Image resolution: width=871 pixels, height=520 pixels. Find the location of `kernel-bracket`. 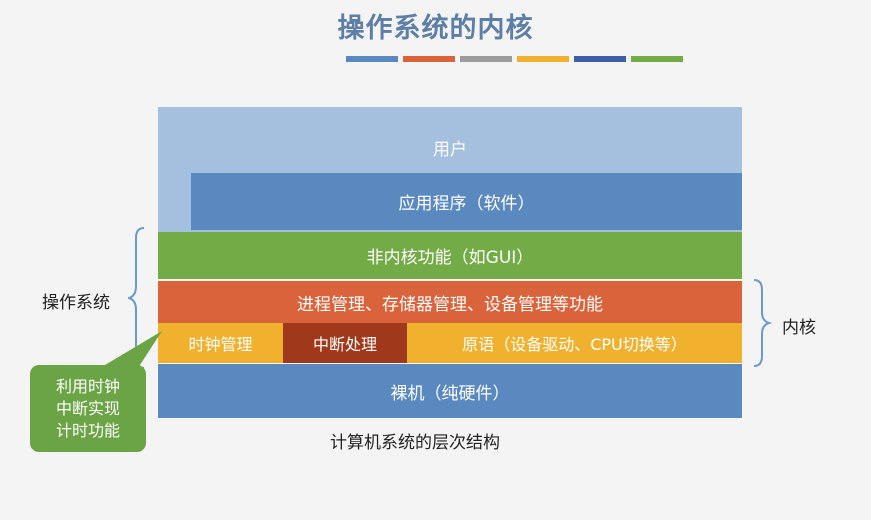

kernel-bracket is located at coordinates (762, 323).